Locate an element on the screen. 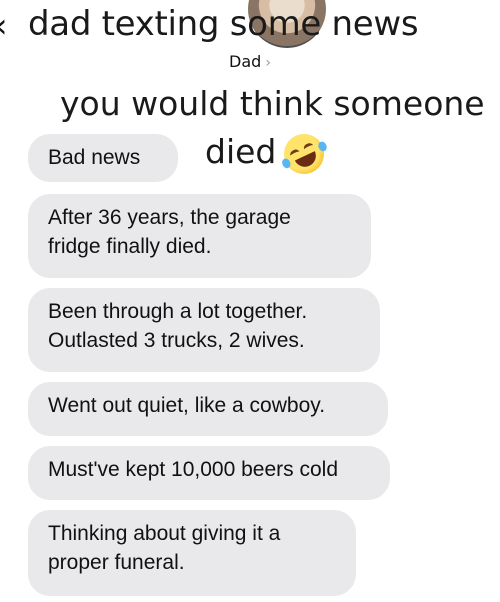 Image resolution: width=500 pixels, height=602 pixels. back-chevron-icon: ‹ is located at coordinates (4, 26).